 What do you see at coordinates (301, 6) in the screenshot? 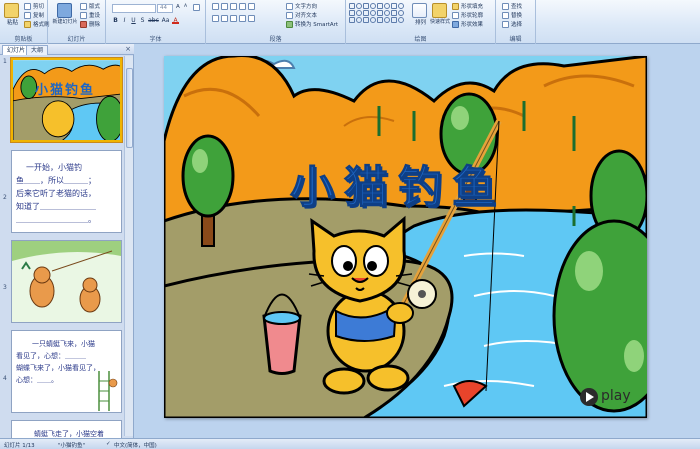
I see `text-direction-button: 文字方向` at bounding box center [301, 6].